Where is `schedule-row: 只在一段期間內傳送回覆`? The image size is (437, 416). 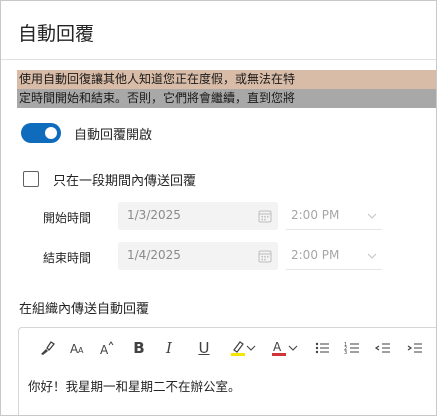
schedule-row: 只在一段期間內傳送回覆 is located at coordinates (110, 179).